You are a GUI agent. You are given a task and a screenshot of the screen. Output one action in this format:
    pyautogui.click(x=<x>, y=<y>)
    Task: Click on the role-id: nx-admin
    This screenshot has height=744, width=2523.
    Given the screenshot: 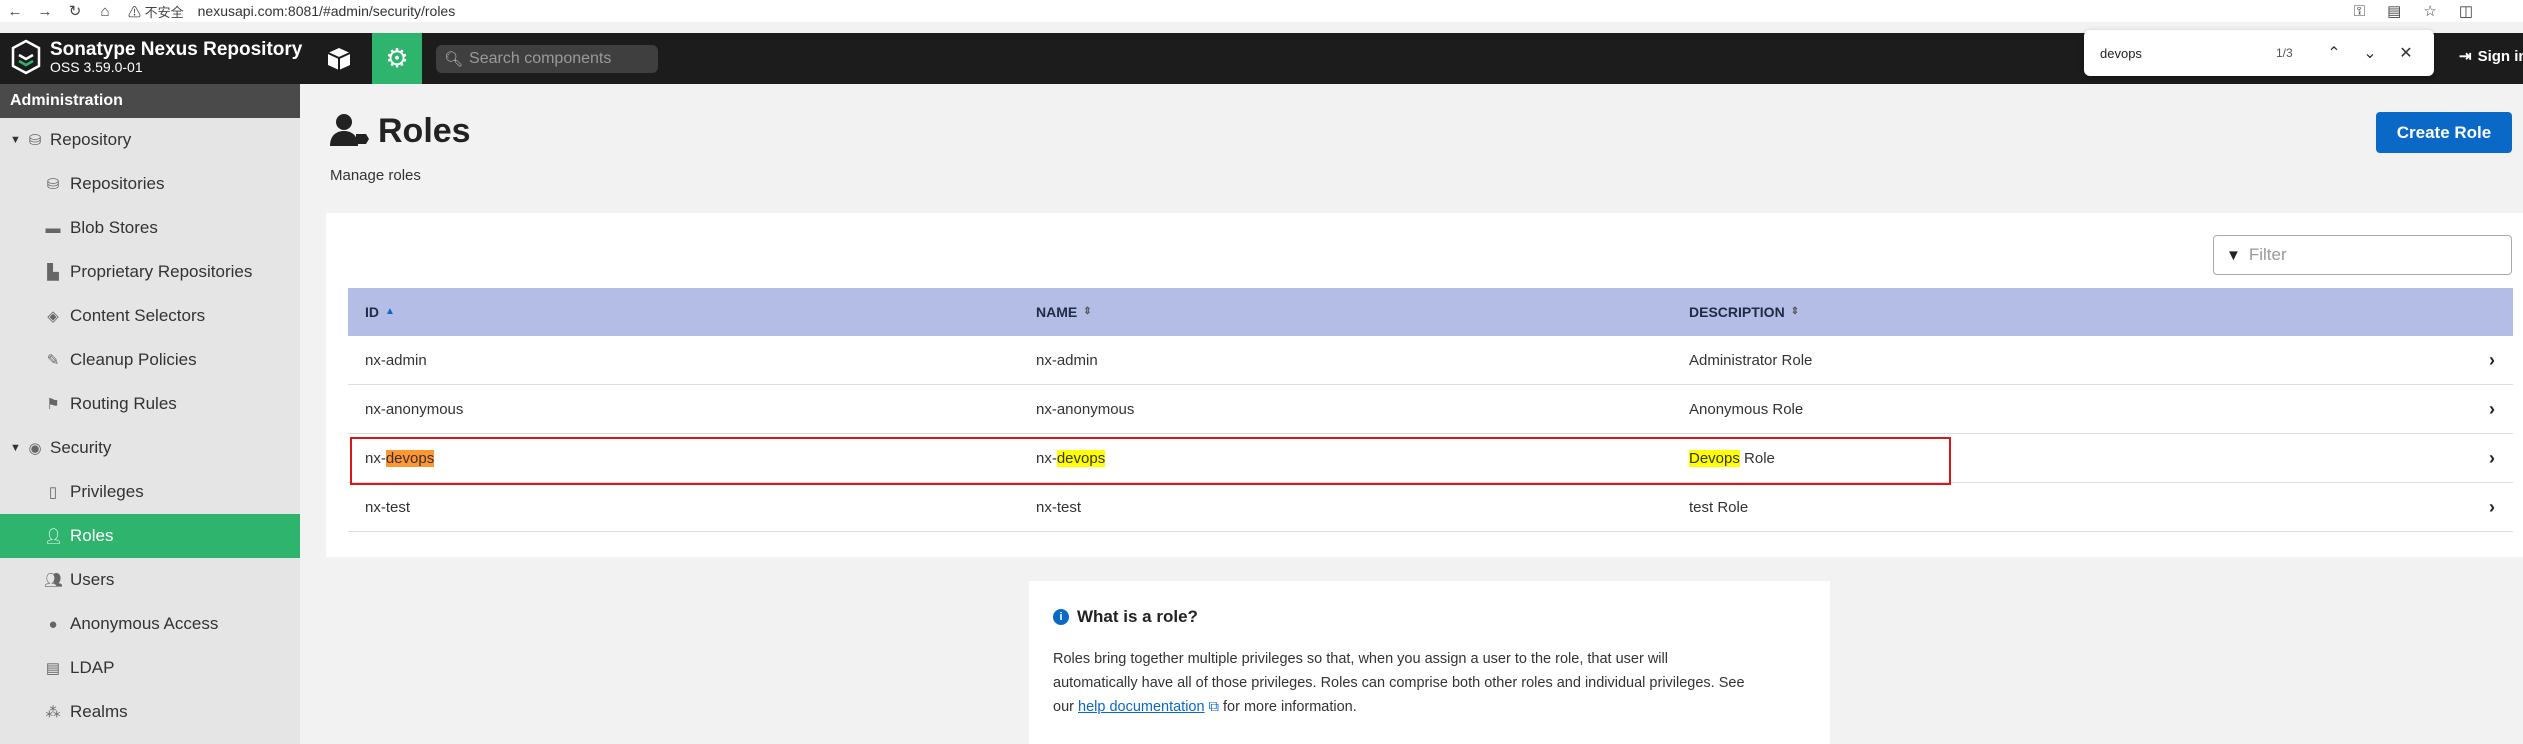 What is the action you would take?
    pyautogui.click(x=396, y=360)
    